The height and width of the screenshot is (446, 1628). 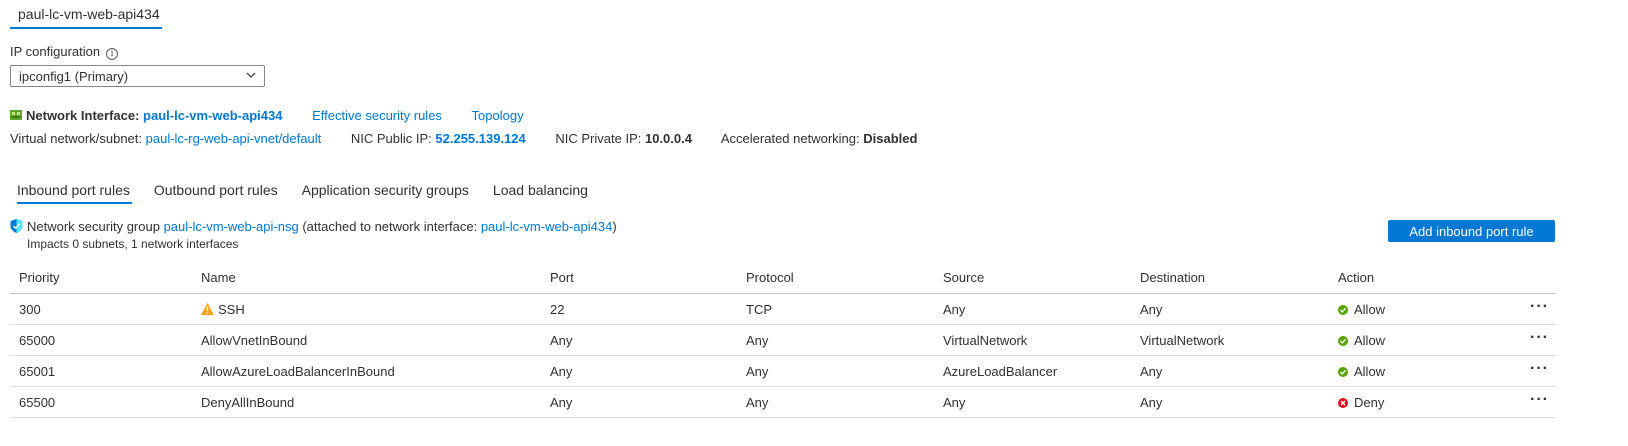 What do you see at coordinates (540, 190) in the screenshot?
I see `tab-load-balancing: Load balancing` at bounding box center [540, 190].